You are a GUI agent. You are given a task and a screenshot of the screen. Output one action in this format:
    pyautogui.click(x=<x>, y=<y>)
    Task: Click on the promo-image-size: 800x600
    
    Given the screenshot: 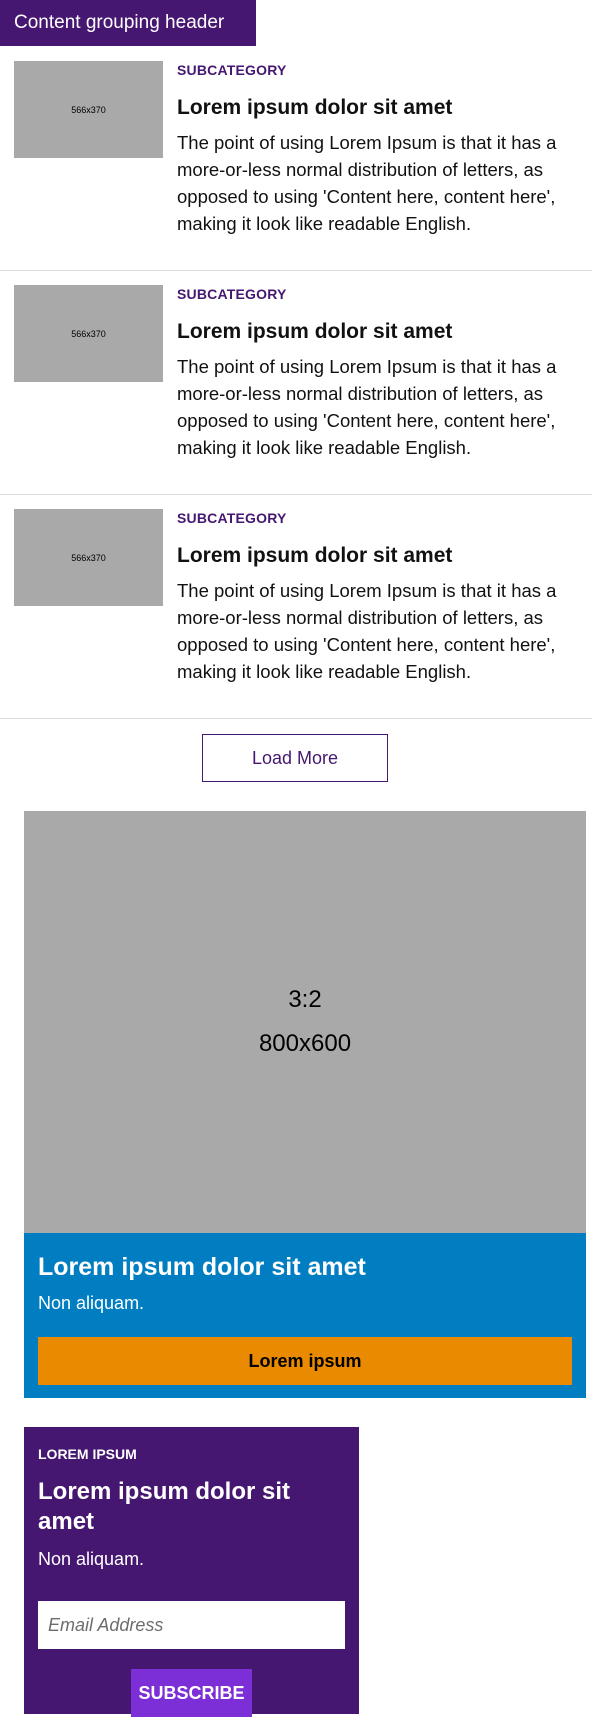 What is the action you would take?
    pyautogui.click(x=305, y=1043)
    